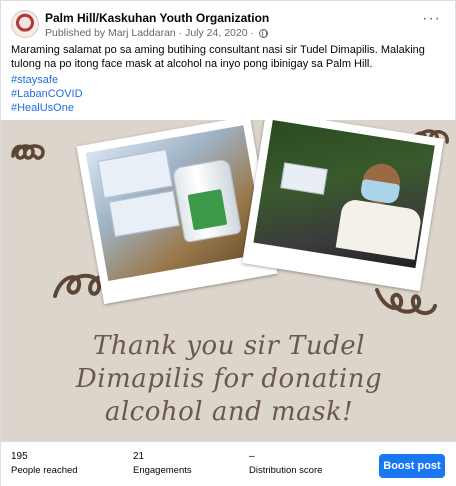 Image resolution: width=456 pixels, height=486 pixels. What do you see at coordinates (229, 379) in the screenshot?
I see `thanks-text: Dimapilis for donating` at bounding box center [229, 379].